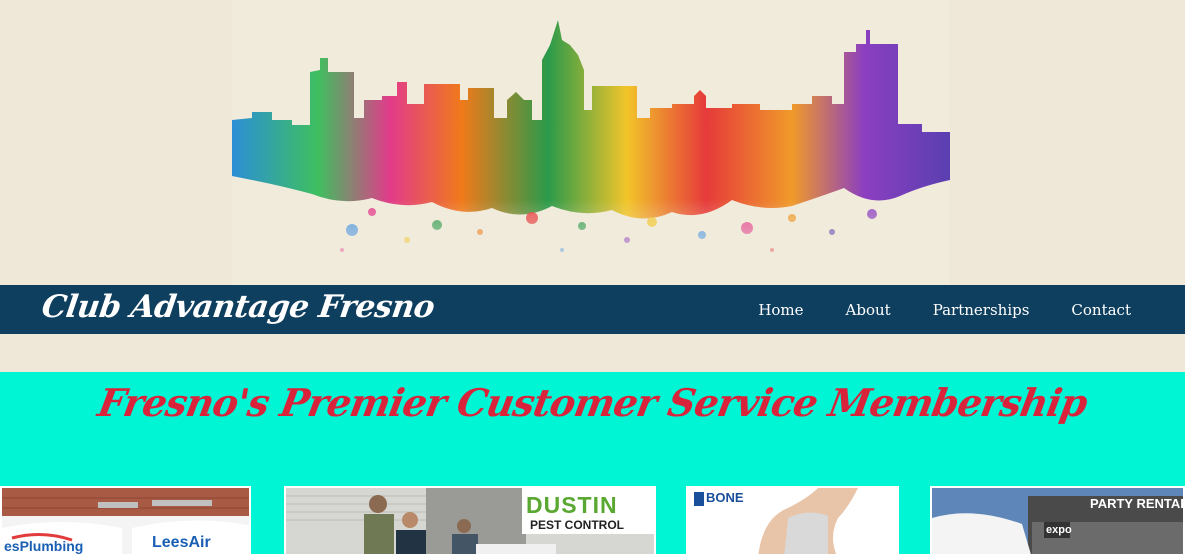  I want to click on partner-expo-sign: expo, so click(1059, 530).